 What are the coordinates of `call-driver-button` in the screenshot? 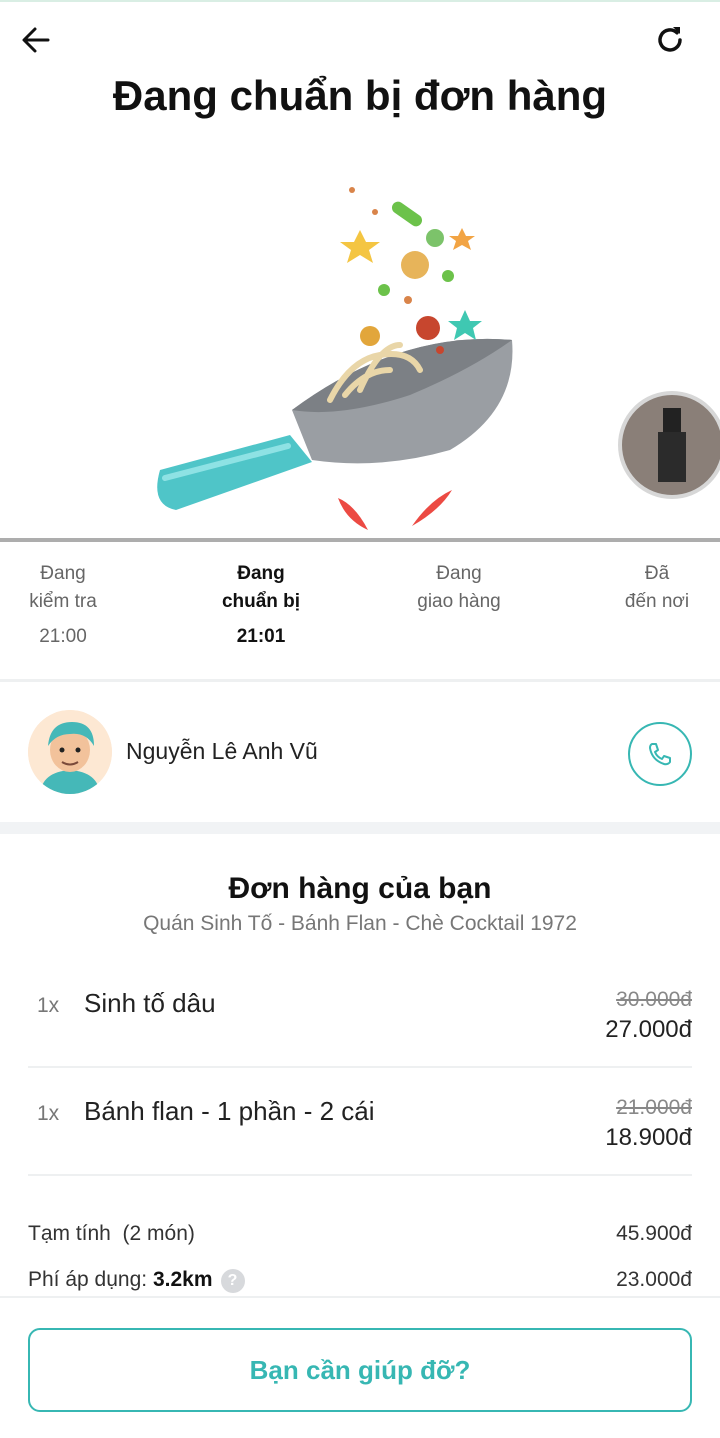 It's located at (660, 754).